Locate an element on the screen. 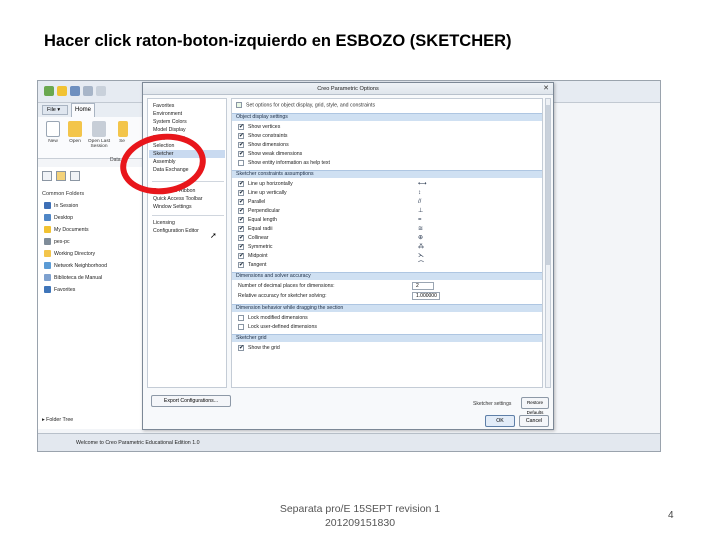 The width and height of the screenshot is (720, 540). sketcher-settings-icon is located at coordinates (239, 105).